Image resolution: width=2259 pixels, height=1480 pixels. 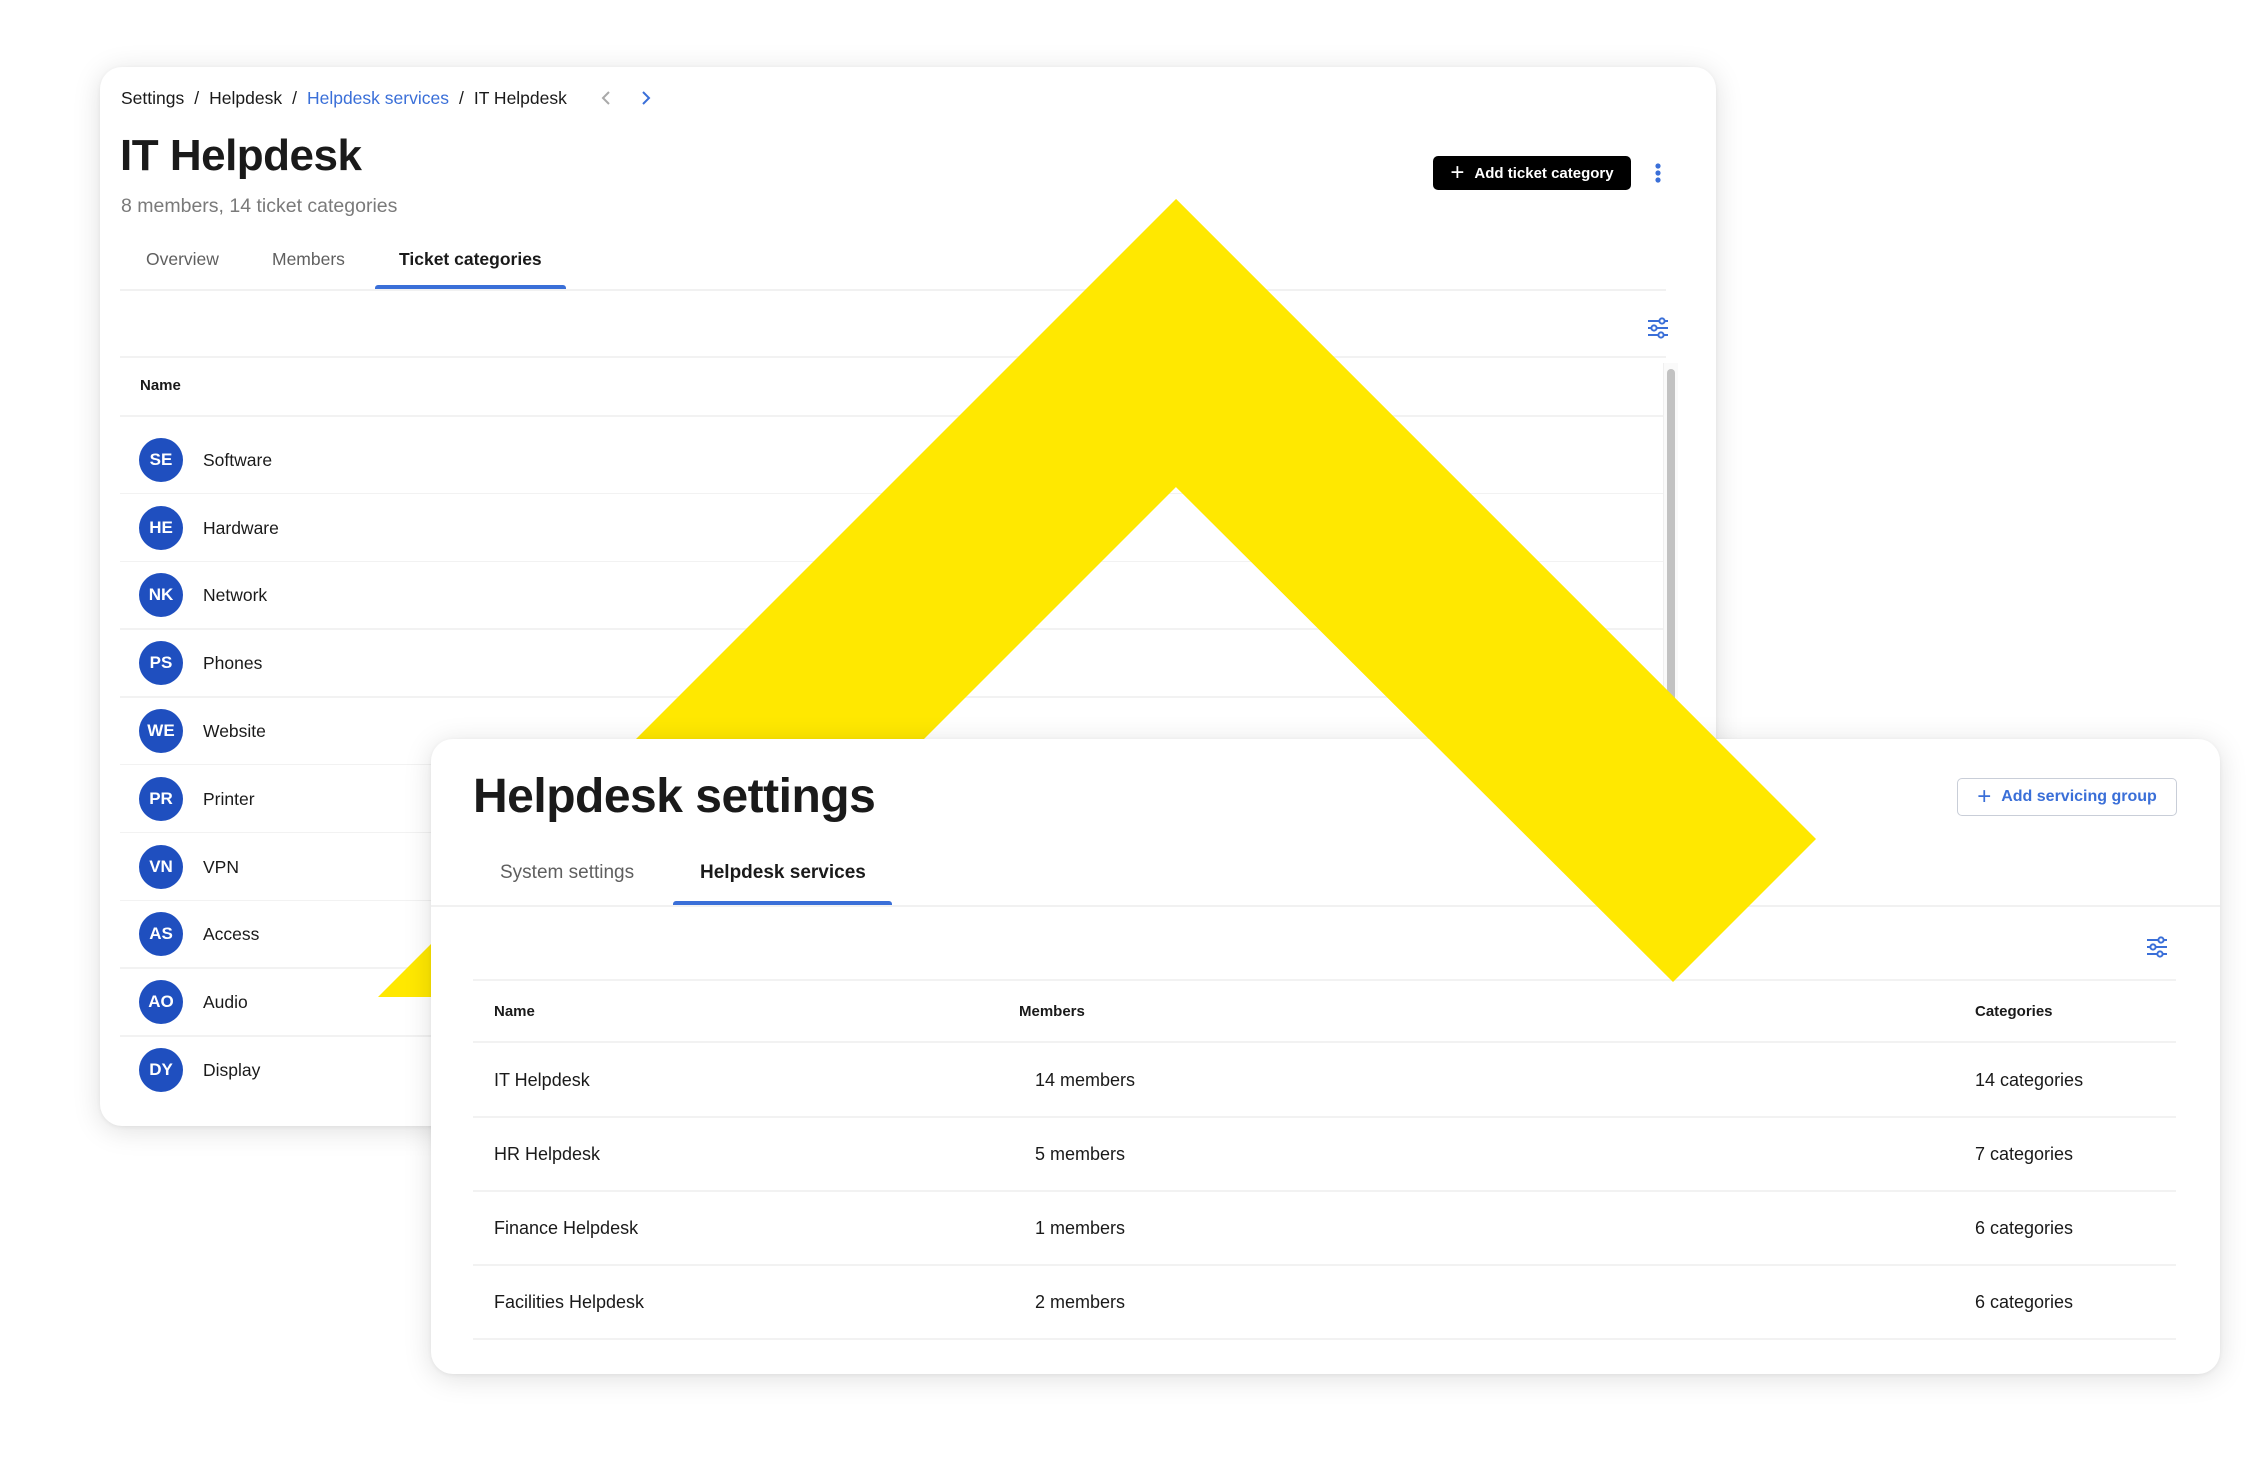 I want to click on avatar: PR, so click(x=161, y=798).